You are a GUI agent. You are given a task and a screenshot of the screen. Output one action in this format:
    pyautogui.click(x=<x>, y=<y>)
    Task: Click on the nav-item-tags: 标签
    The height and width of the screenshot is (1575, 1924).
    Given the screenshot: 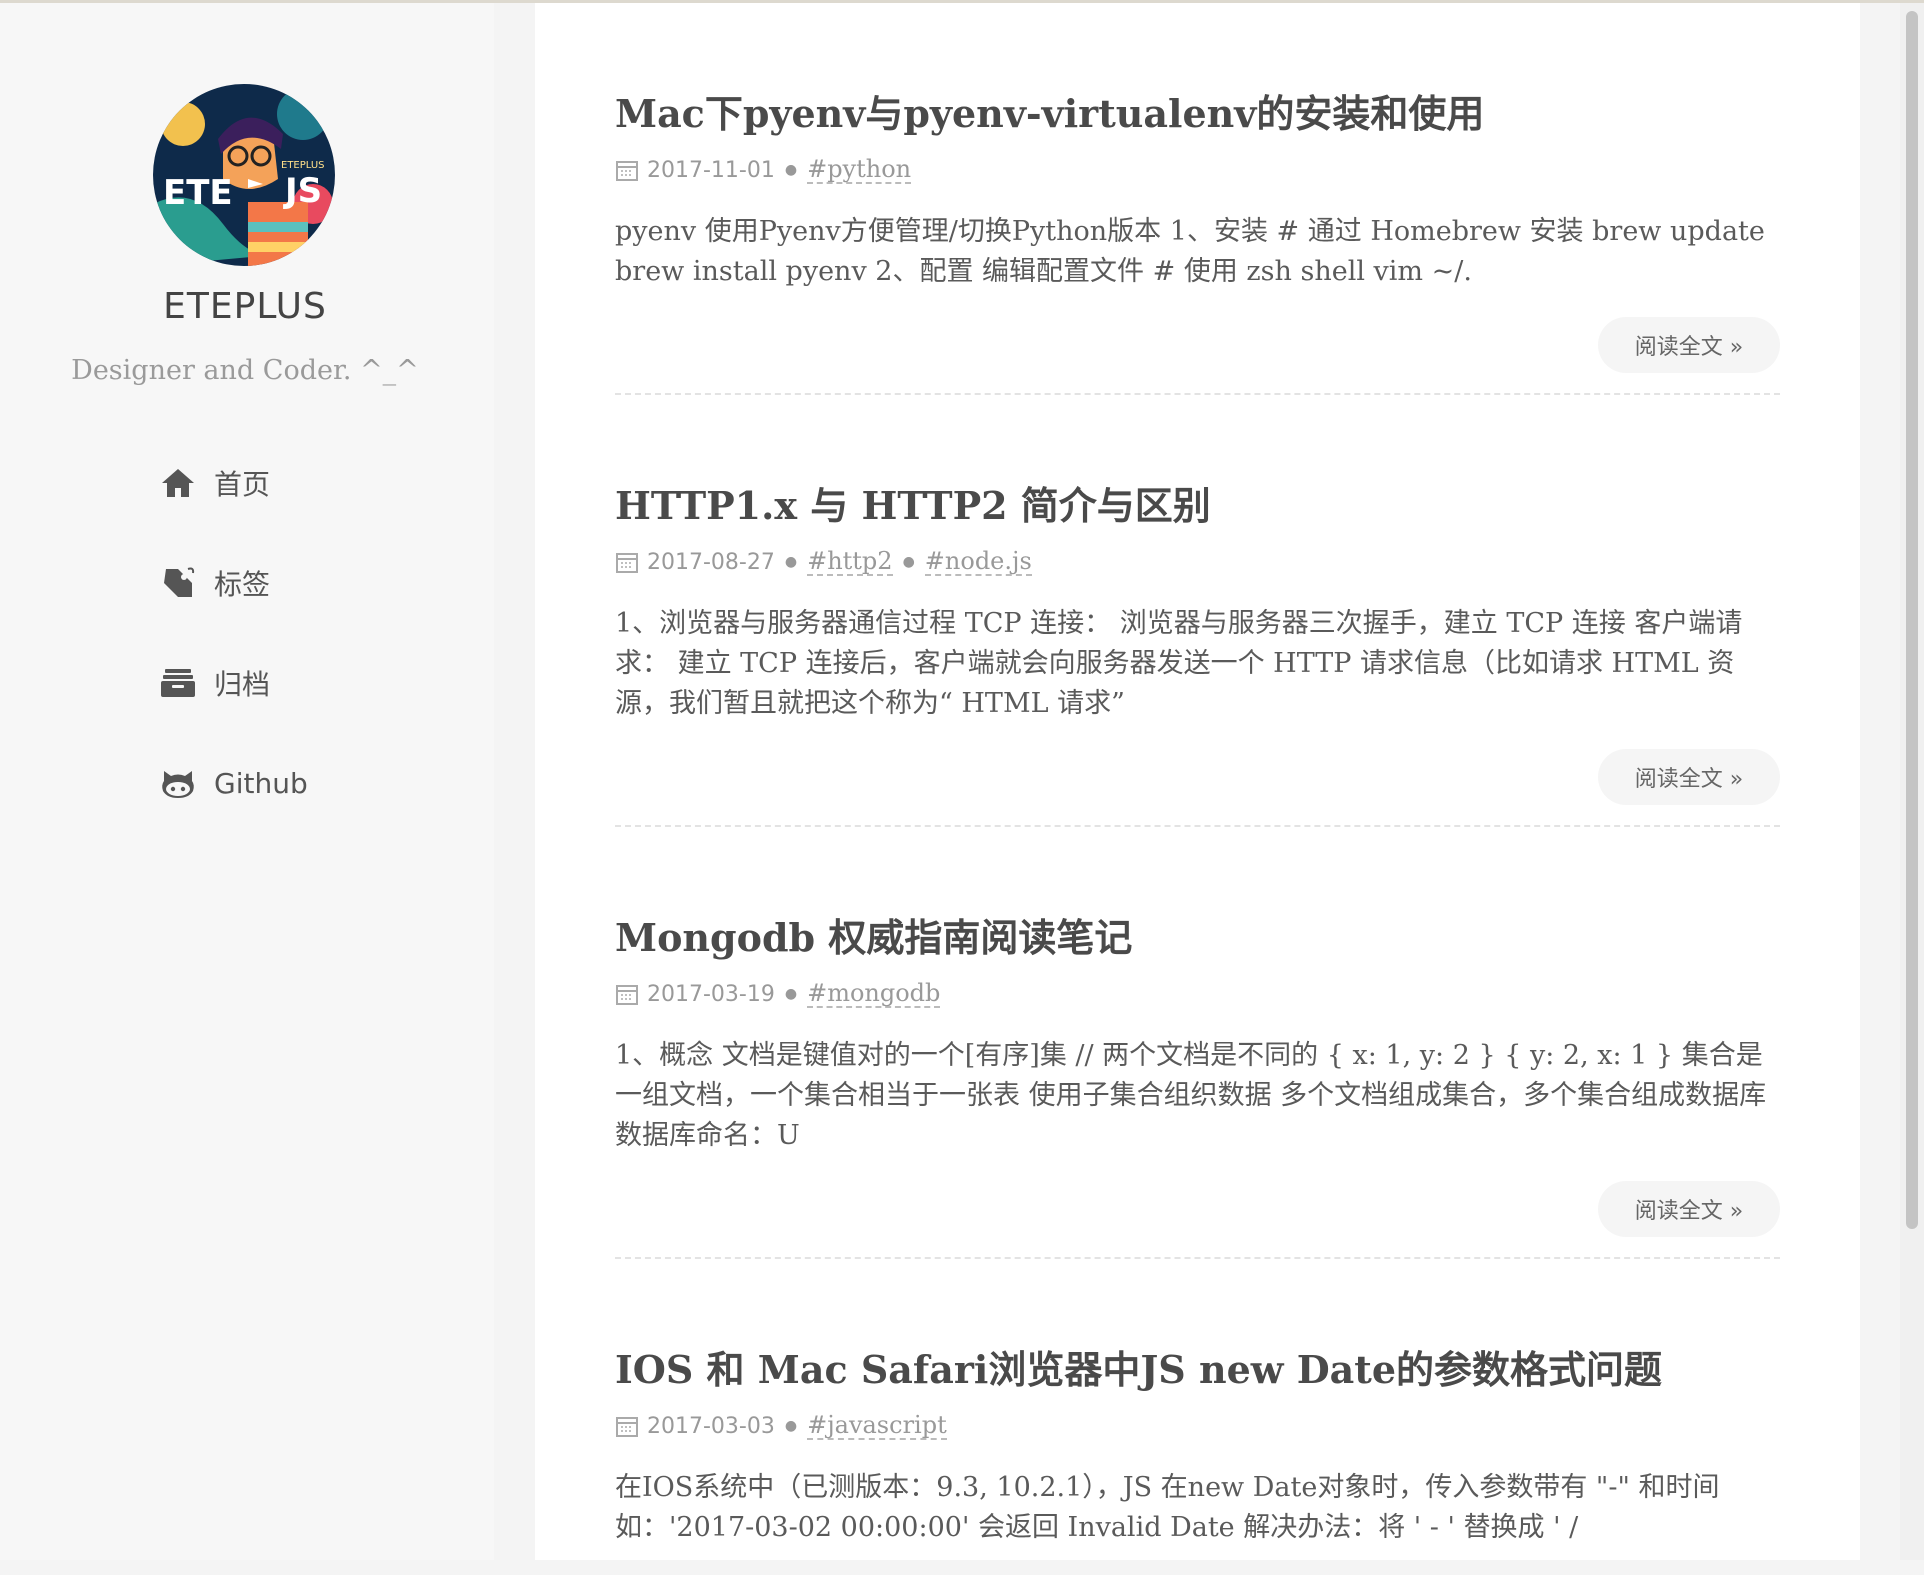 What is the action you would take?
    pyautogui.click(x=233, y=583)
    